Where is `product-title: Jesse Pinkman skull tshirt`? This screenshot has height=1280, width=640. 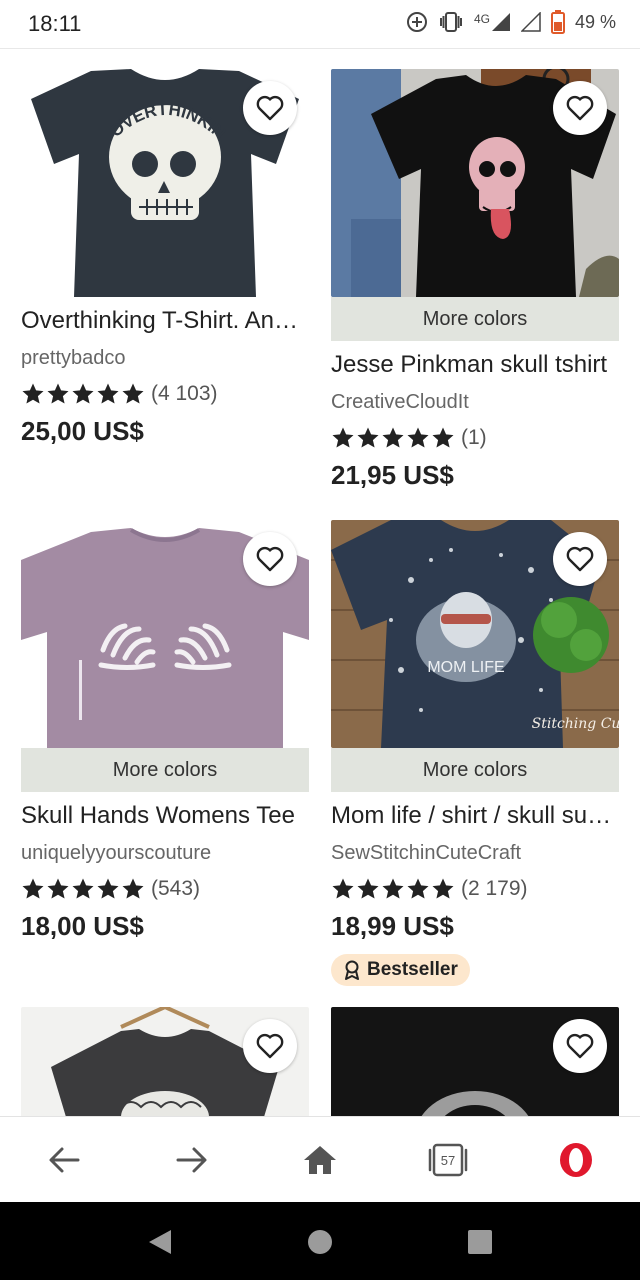
product-title: Jesse Pinkman skull tshirt is located at coordinates (475, 365).